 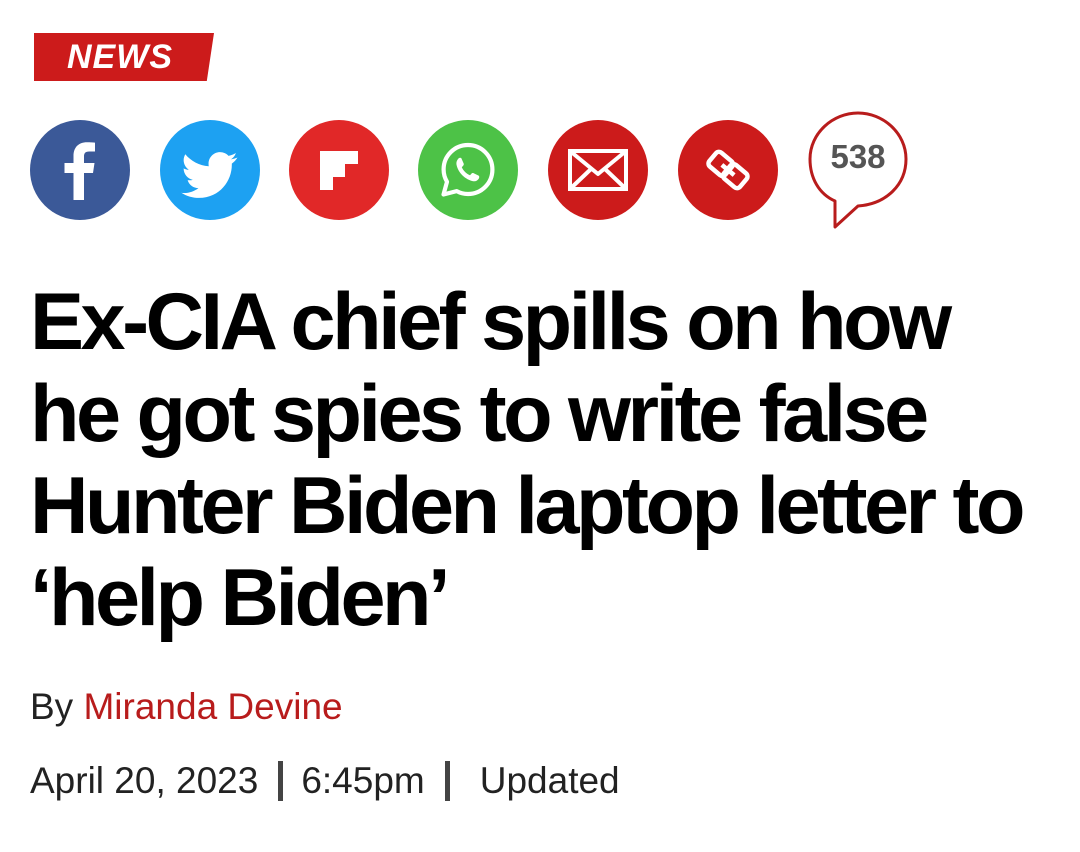 I want to click on facebook-share-button, so click(x=80, y=170).